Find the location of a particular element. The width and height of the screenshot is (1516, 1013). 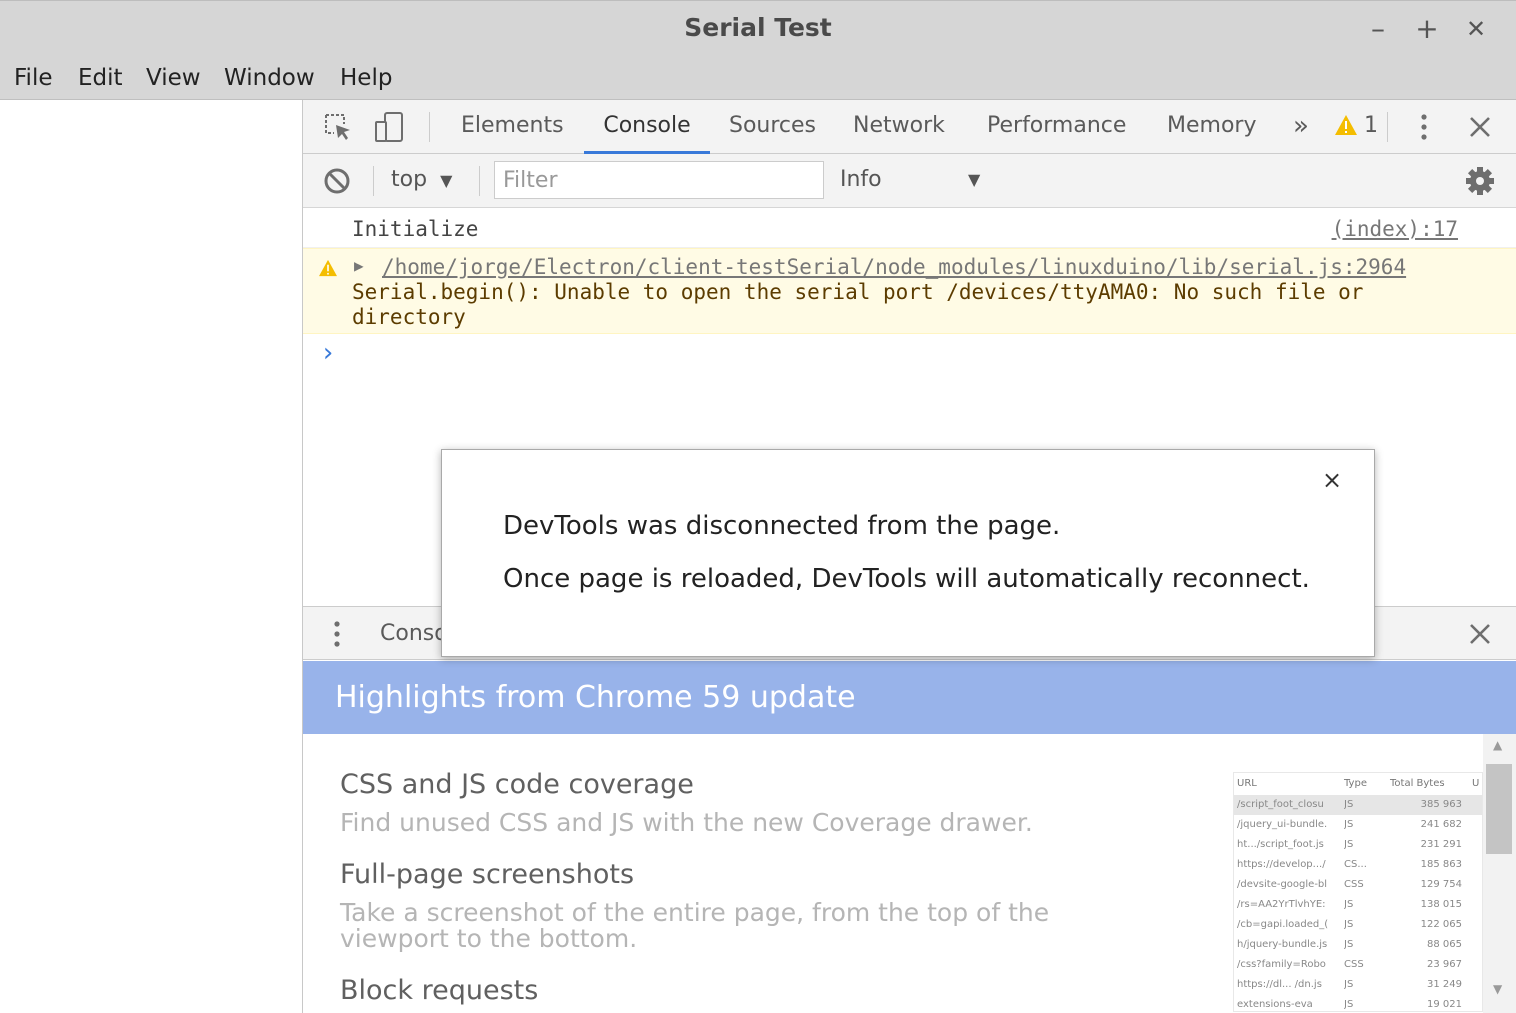

menu-help: Help is located at coordinates (366, 78).